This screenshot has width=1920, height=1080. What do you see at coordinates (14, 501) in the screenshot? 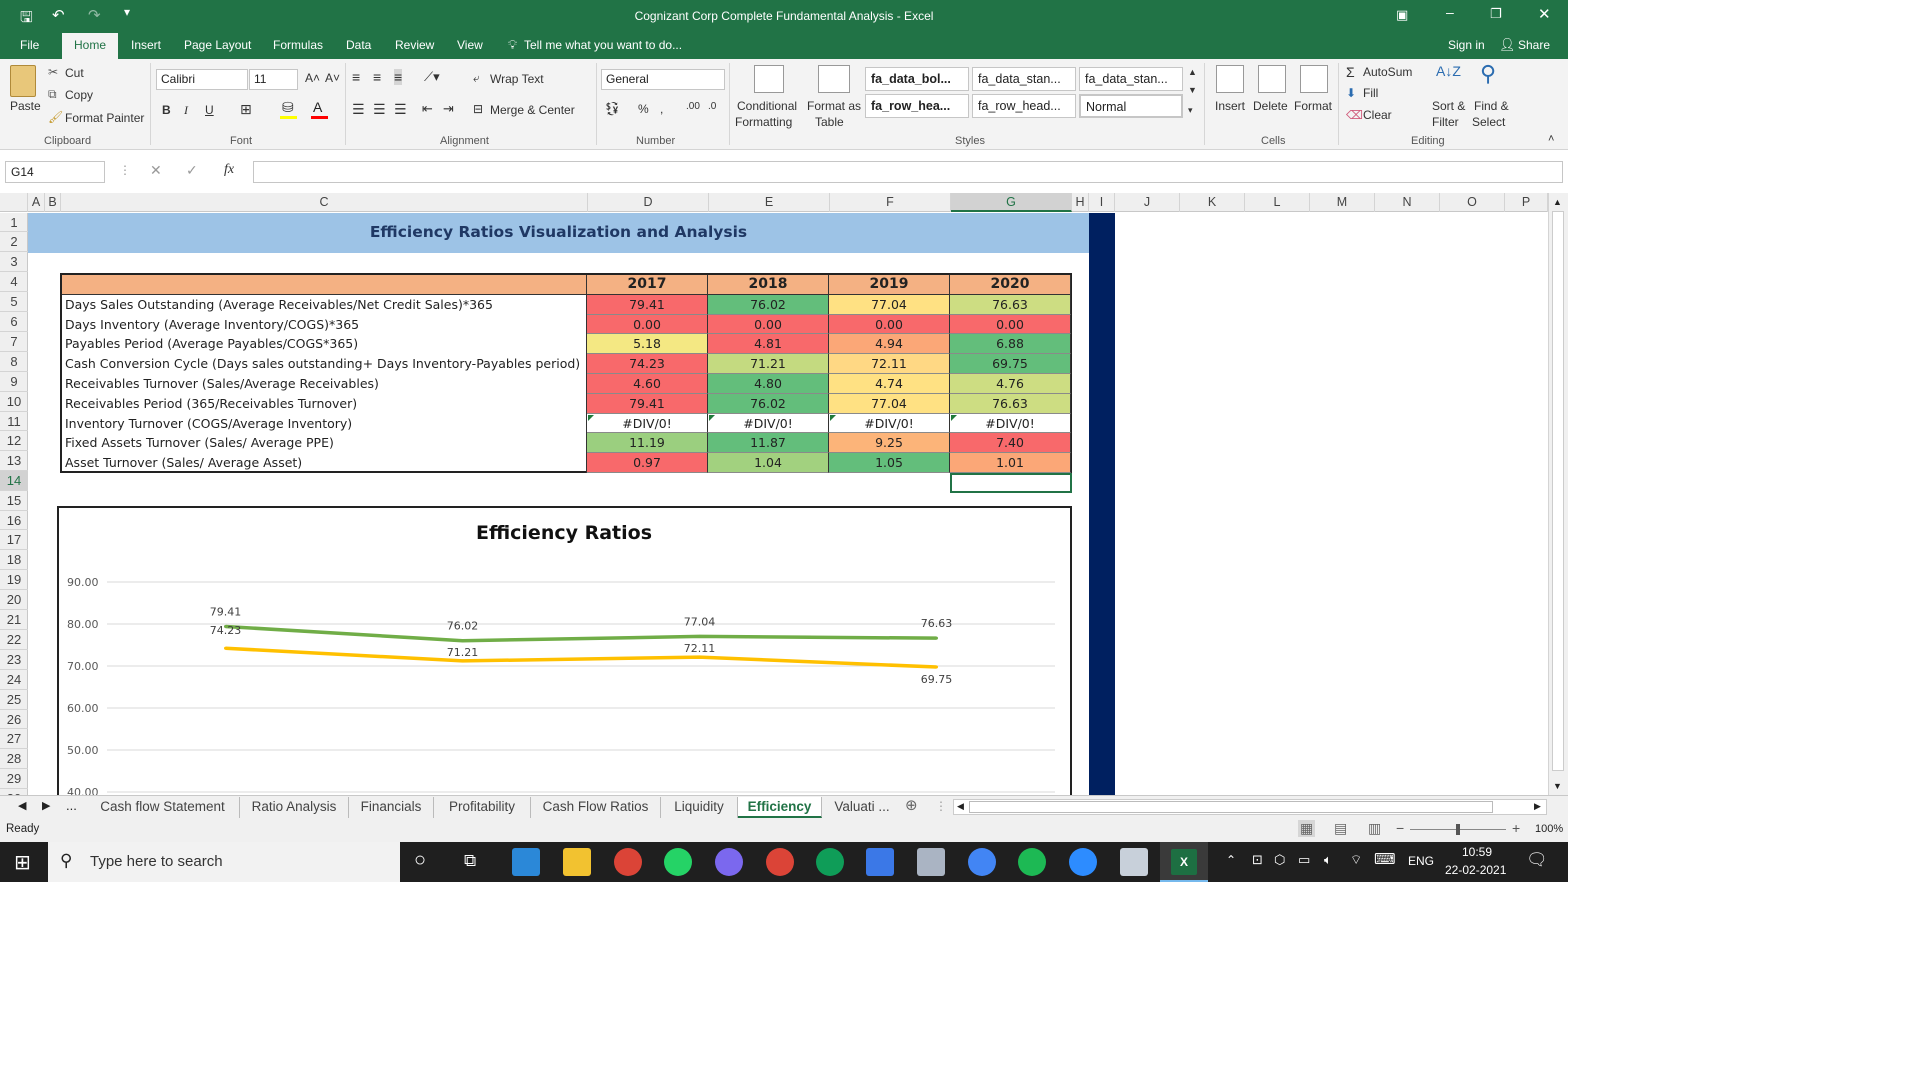
I see `row-header: 15` at bounding box center [14, 501].